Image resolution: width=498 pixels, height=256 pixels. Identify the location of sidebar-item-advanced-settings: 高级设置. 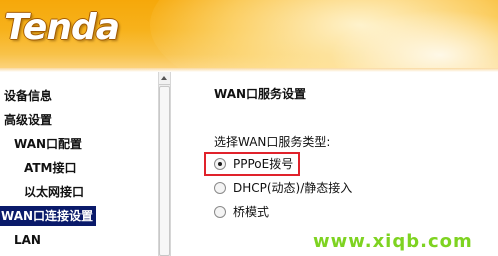
(28, 120).